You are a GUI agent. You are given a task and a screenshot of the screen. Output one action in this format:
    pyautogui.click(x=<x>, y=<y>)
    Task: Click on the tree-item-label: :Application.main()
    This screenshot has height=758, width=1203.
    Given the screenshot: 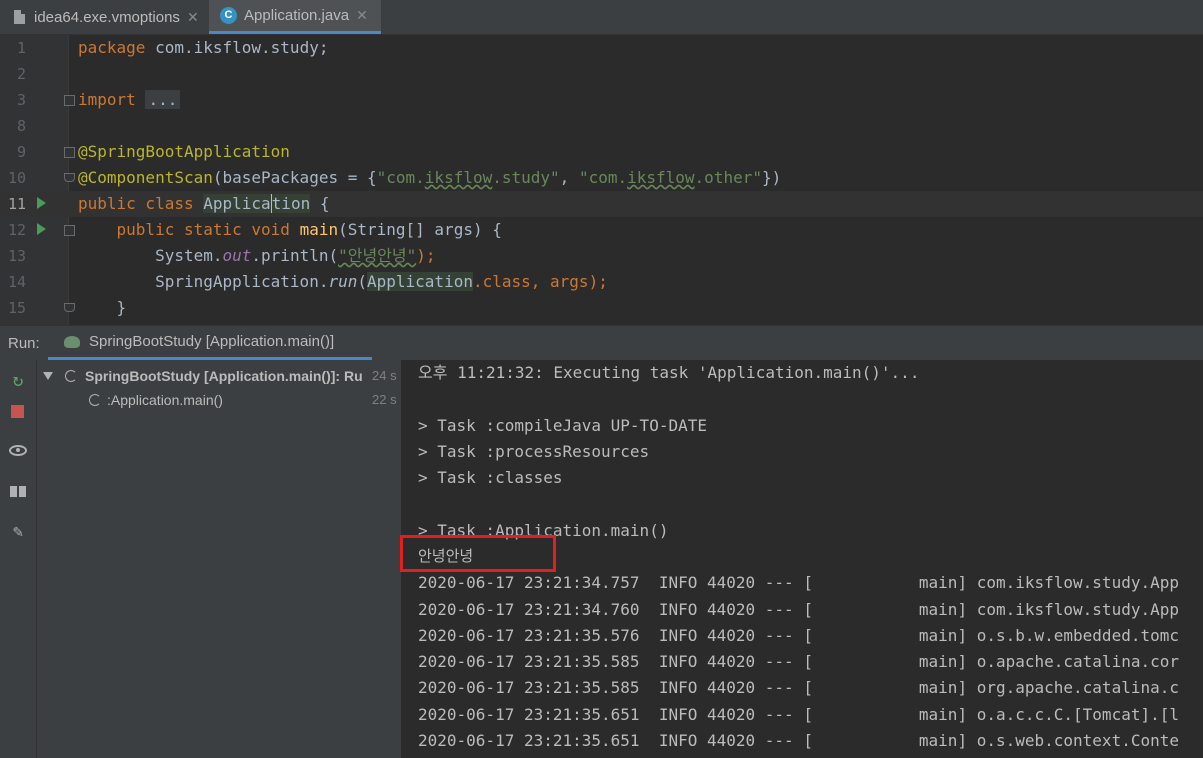 What is the action you would take?
    pyautogui.click(x=165, y=400)
    